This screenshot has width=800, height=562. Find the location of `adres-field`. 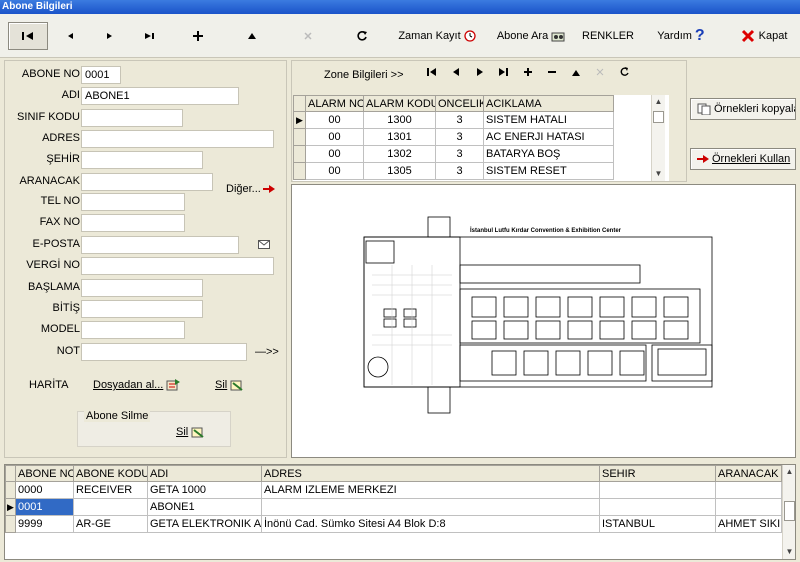

adres-field is located at coordinates (177, 139).